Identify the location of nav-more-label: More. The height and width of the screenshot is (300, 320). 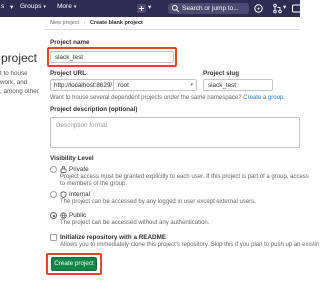
(64, 6).